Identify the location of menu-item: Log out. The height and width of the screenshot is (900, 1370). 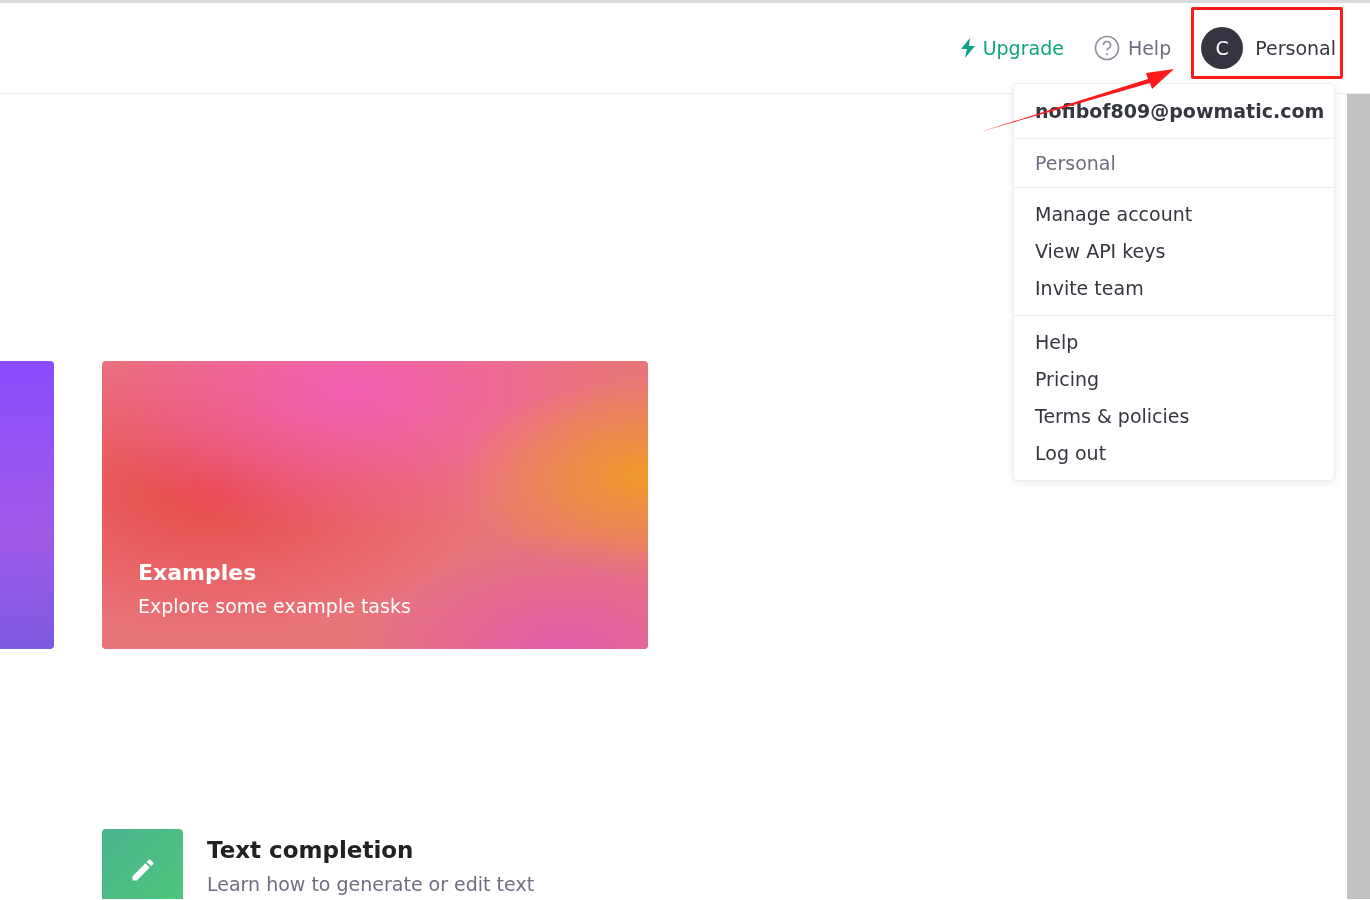
(1174, 453).